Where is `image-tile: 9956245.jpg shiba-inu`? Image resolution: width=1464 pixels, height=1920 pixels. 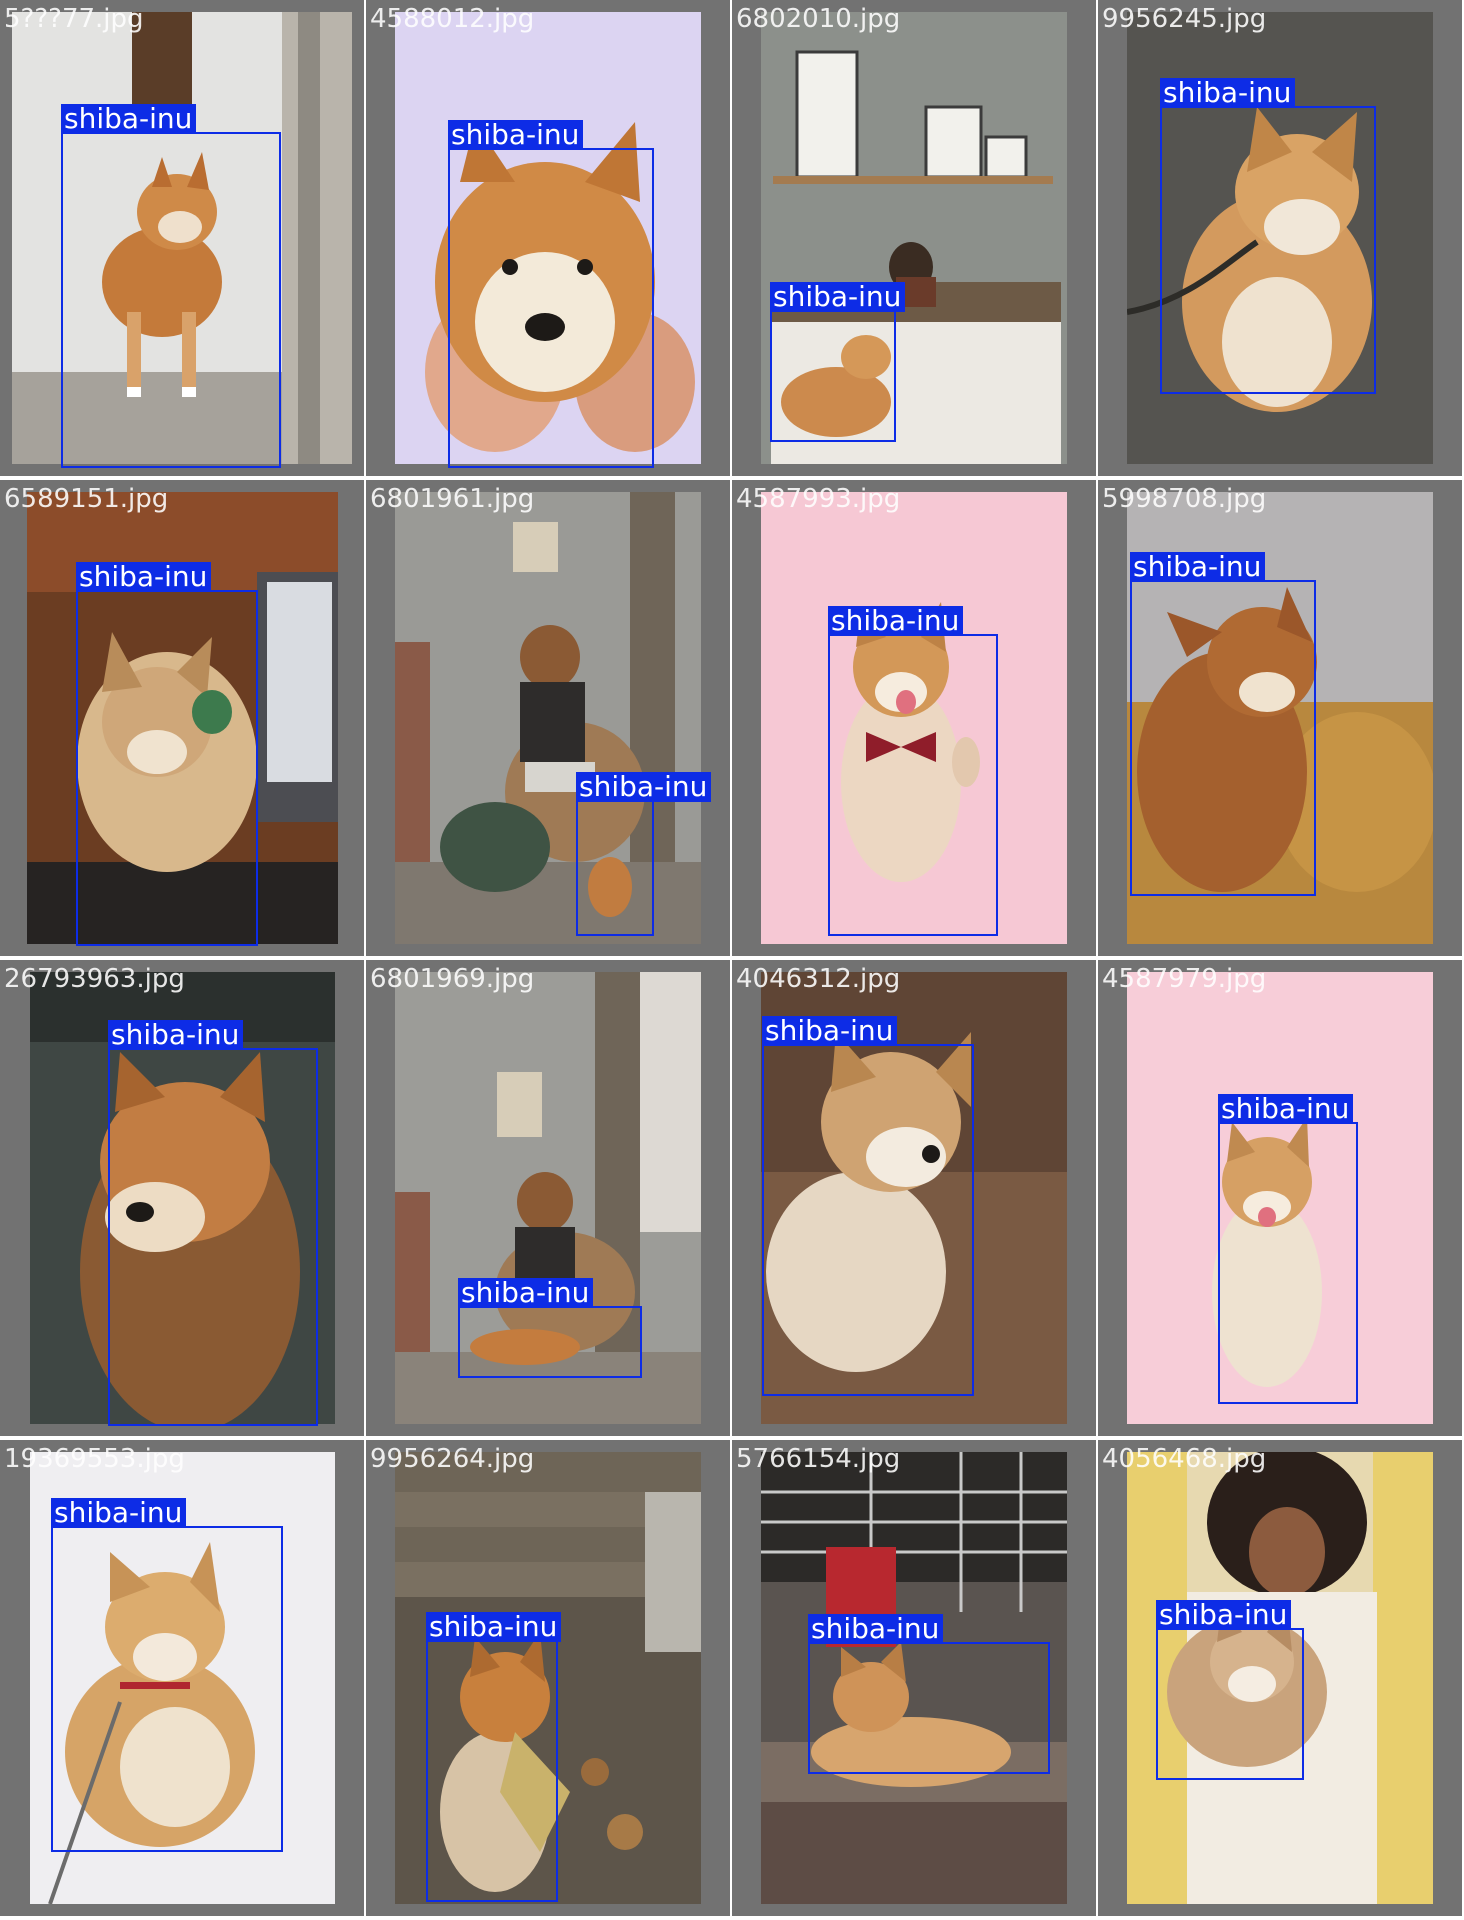 image-tile: 9956245.jpg shiba-inu is located at coordinates (1280, 238).